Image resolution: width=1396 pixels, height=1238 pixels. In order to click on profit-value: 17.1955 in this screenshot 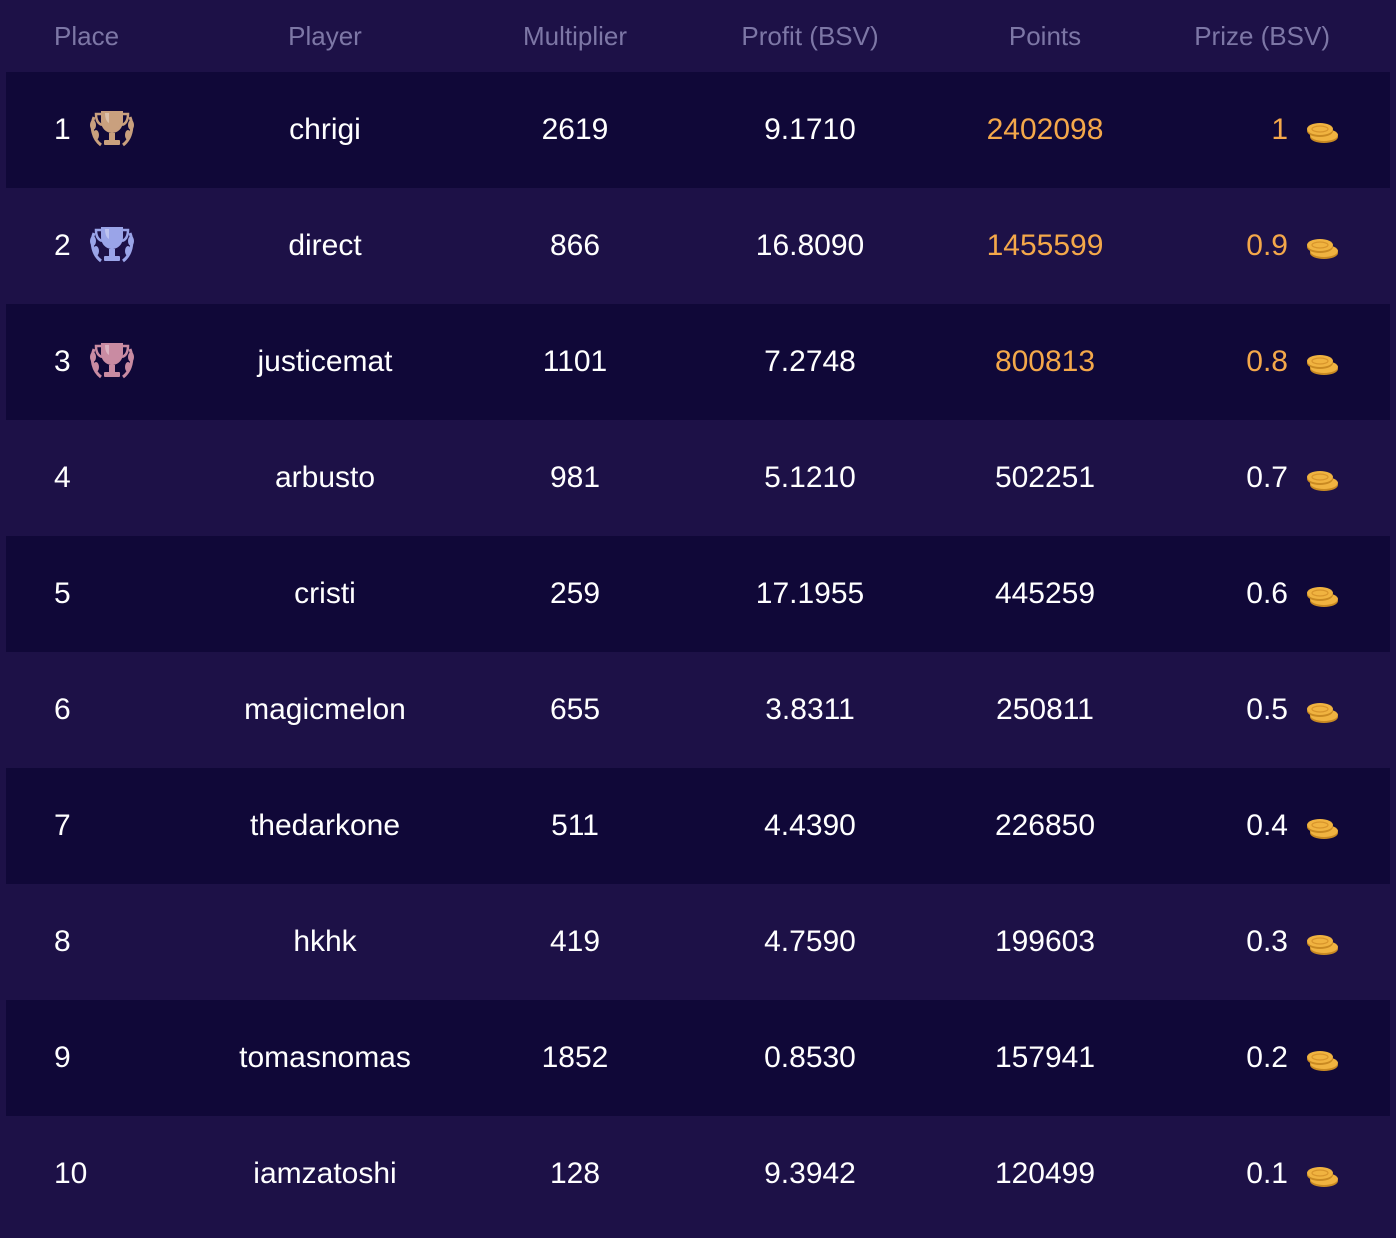, I will do `click(810, 593)`.